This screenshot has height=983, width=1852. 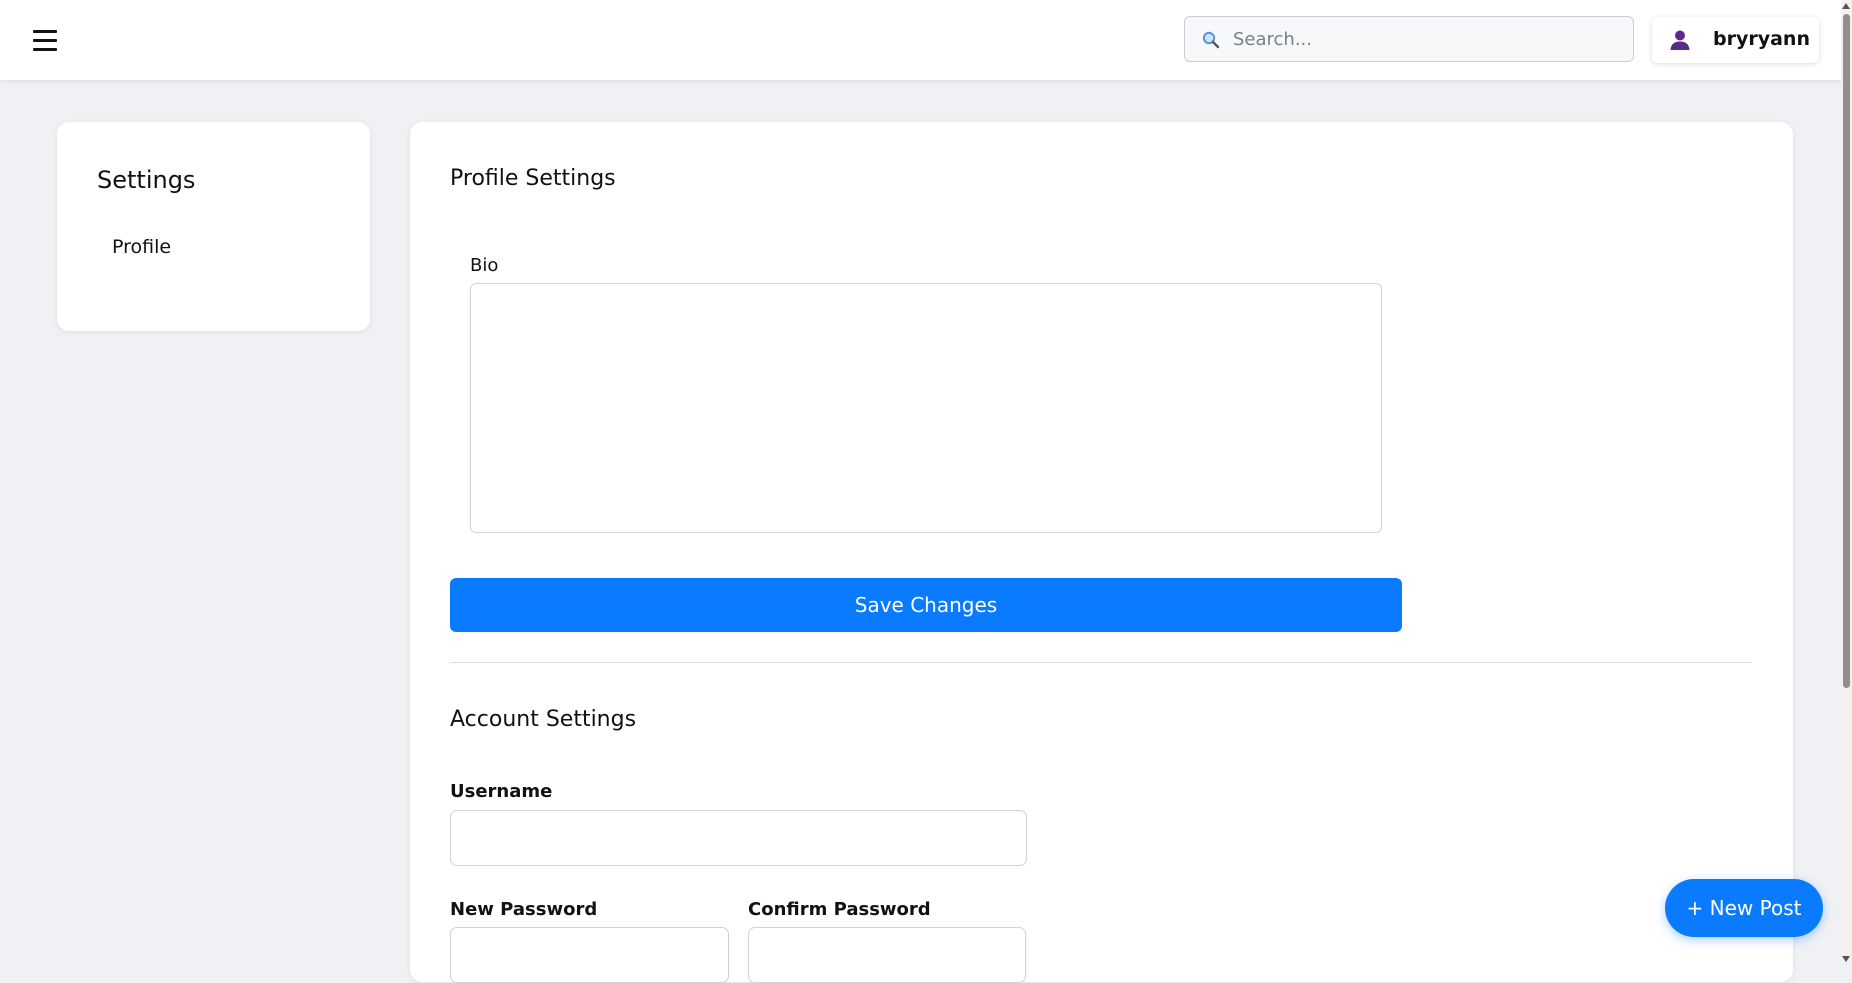 What do you see at coordinates (524, 909) in the screenshot?
I see `new-password-label: New Password` at bounding box center [524, 909].